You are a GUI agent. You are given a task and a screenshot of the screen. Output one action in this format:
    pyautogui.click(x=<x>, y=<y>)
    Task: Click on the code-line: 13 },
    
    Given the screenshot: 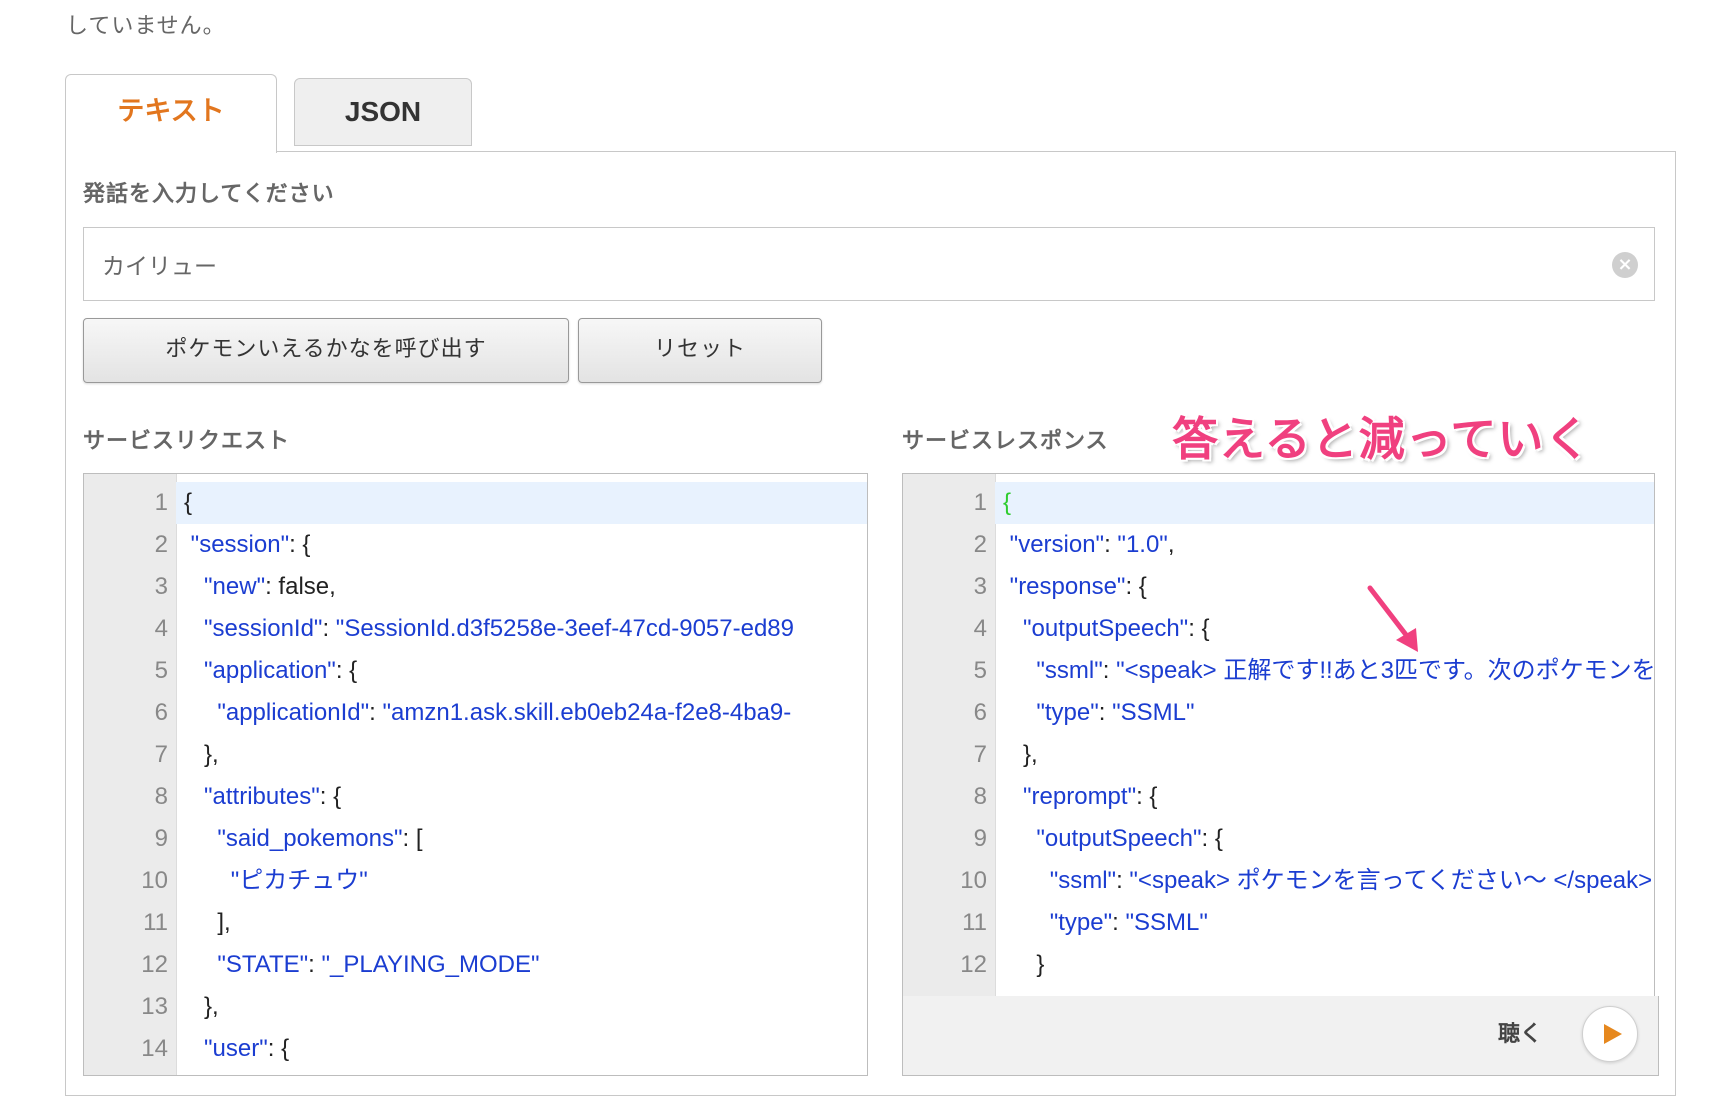 What is the action you would take?
    pyautogui.click(x=475, y=1007)
    